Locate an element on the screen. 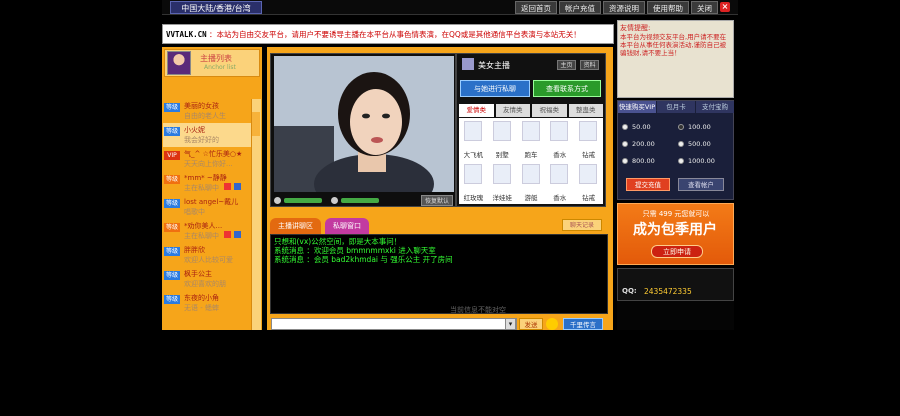  nav-home: 返回首页 is located at coordinates (536, 7).